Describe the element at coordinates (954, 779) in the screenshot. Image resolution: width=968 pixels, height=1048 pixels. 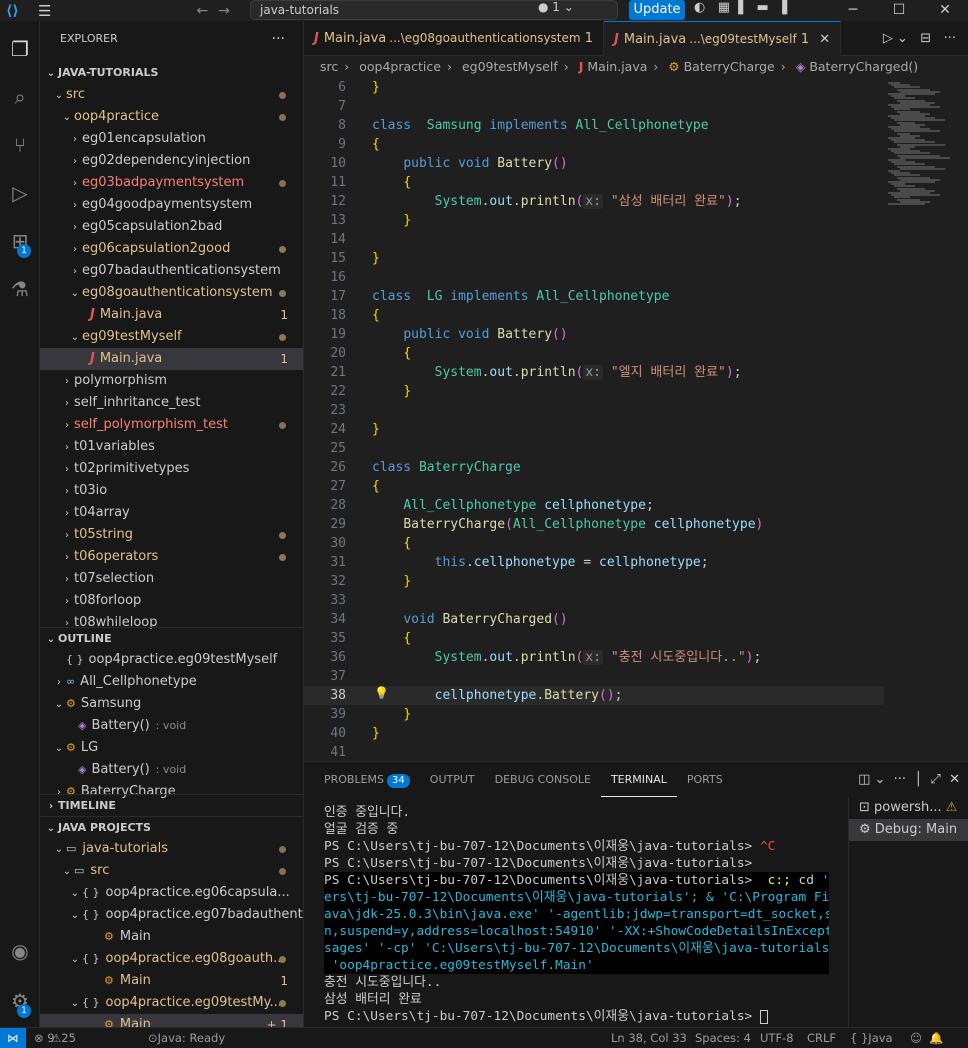
I see `close-panel-icon: ✕` at that location.